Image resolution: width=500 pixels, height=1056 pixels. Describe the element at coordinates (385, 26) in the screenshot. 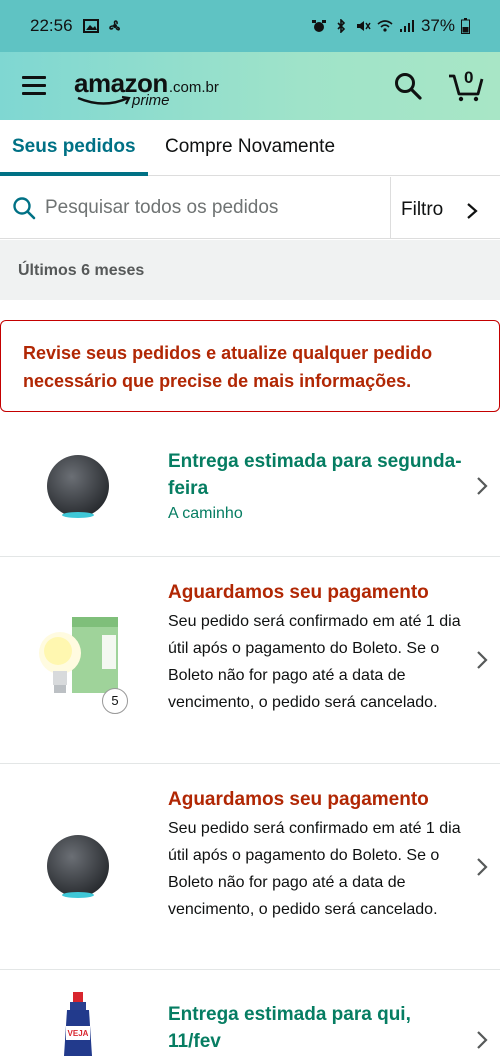

I see `wifi-icon` at that location.